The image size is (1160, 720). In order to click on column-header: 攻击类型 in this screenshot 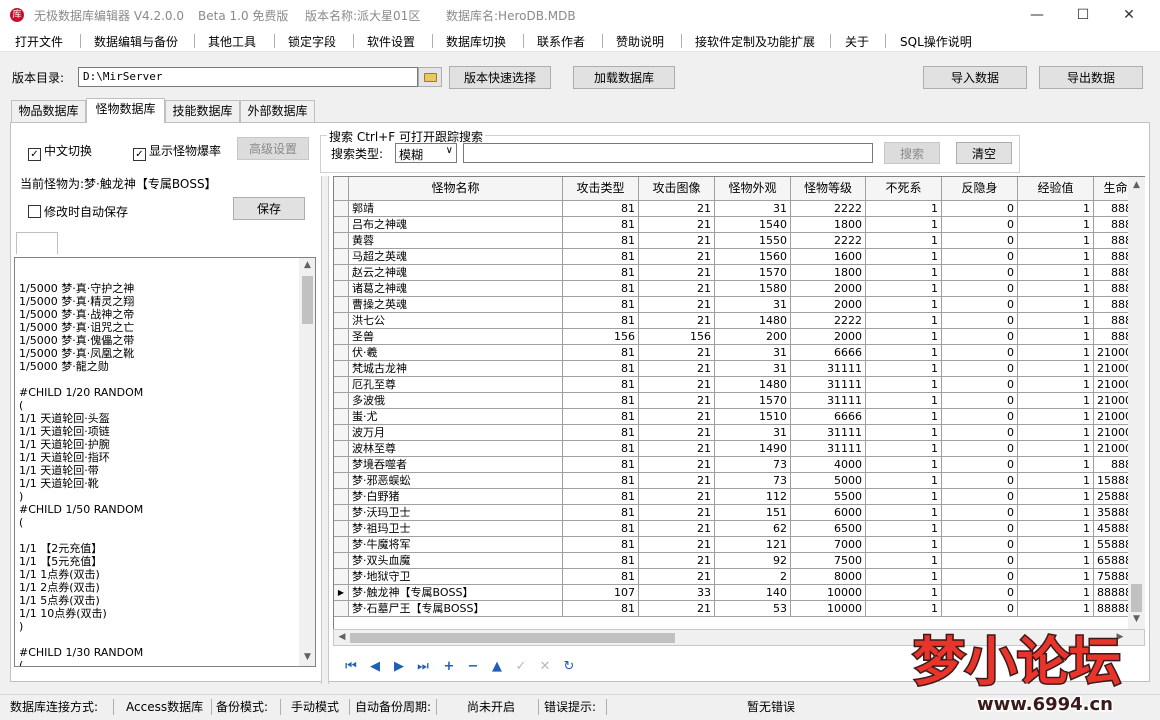, I will do `click(601, 189)`.